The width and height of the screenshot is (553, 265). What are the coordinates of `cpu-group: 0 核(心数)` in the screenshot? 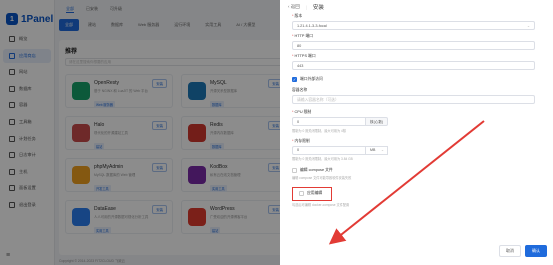 It's located at (413, 121).